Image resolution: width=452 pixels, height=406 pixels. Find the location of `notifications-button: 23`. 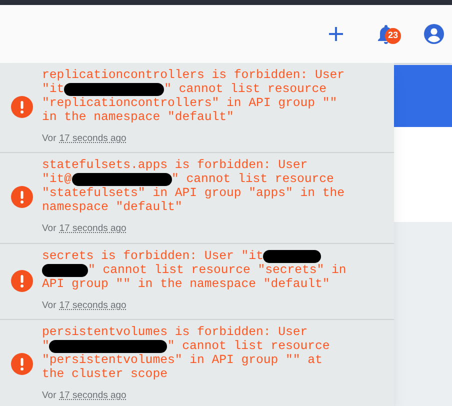

notifications-button: 23 is located at coordinates (386, 34).